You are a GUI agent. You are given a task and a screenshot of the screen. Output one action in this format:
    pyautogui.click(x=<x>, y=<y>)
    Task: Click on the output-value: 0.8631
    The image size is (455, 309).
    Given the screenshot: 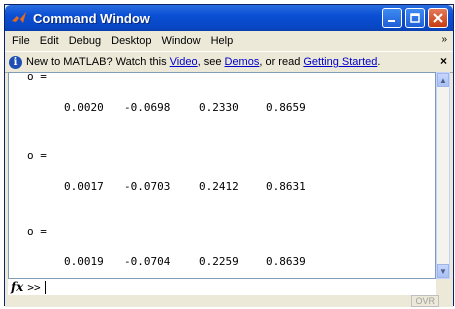 What is the action you would take?
    pyautogui.click(x=286, y=186)
    